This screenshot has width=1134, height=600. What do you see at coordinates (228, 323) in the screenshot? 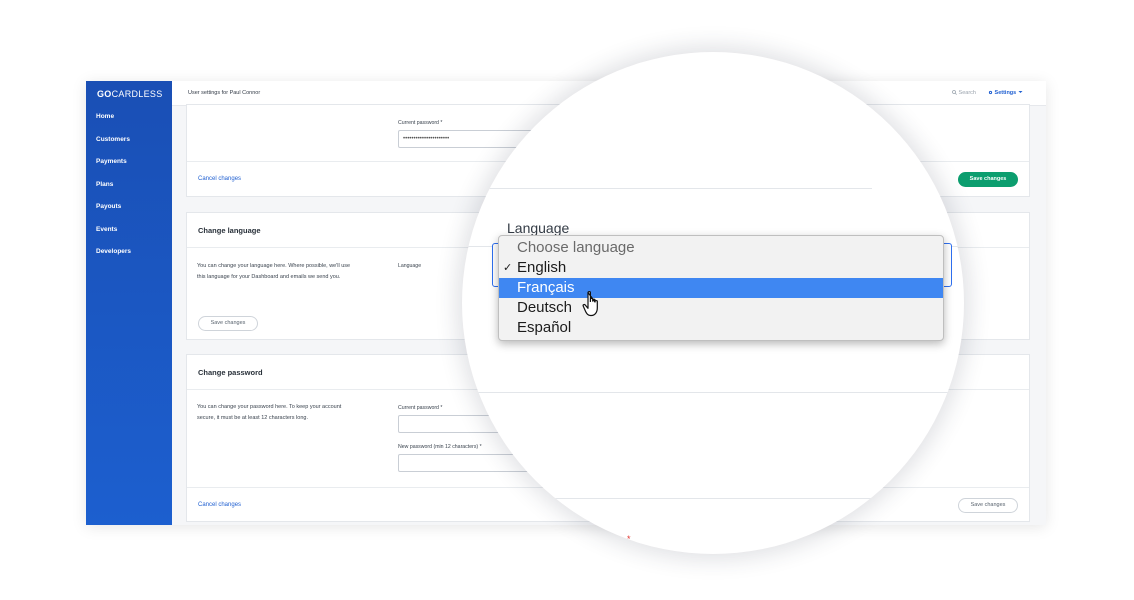
I see `save-language-button: Save changes` at bounding box center [228, 323].